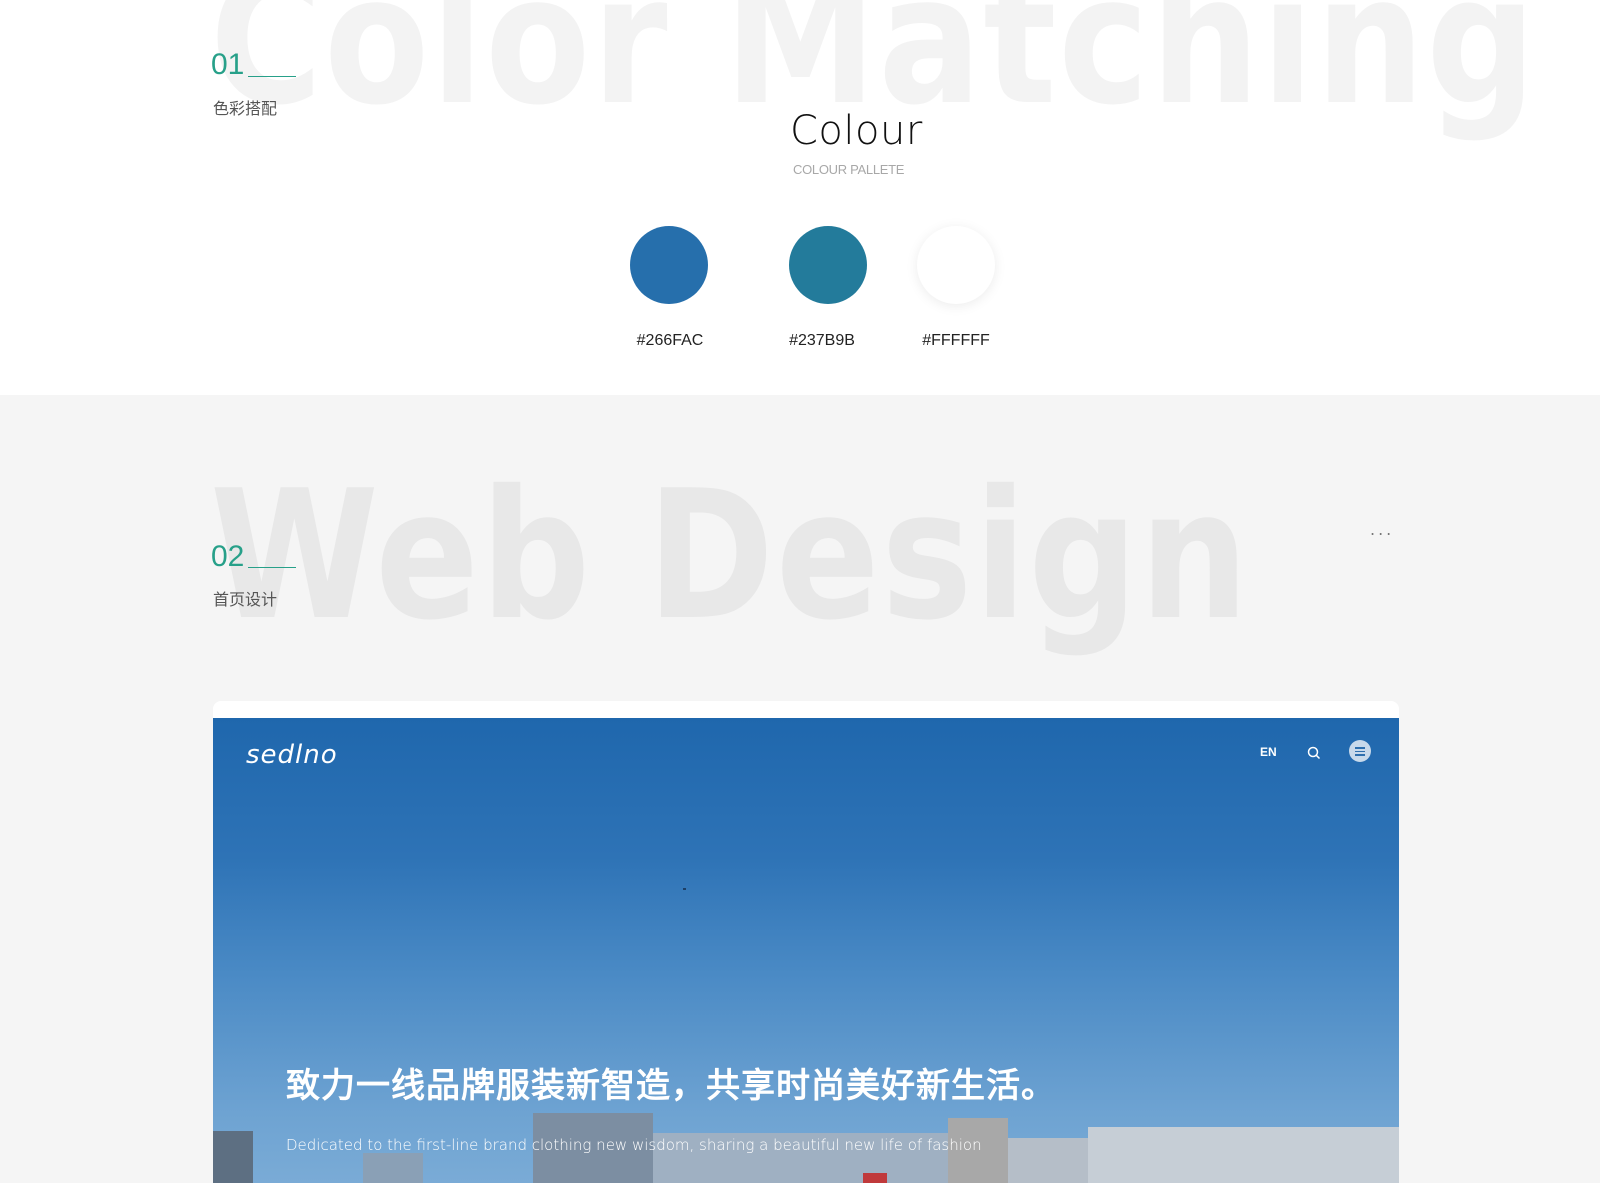  Describe the element at coordinates (669, 265) in the screenshot. I see `colour-swatch-blue` at that location.